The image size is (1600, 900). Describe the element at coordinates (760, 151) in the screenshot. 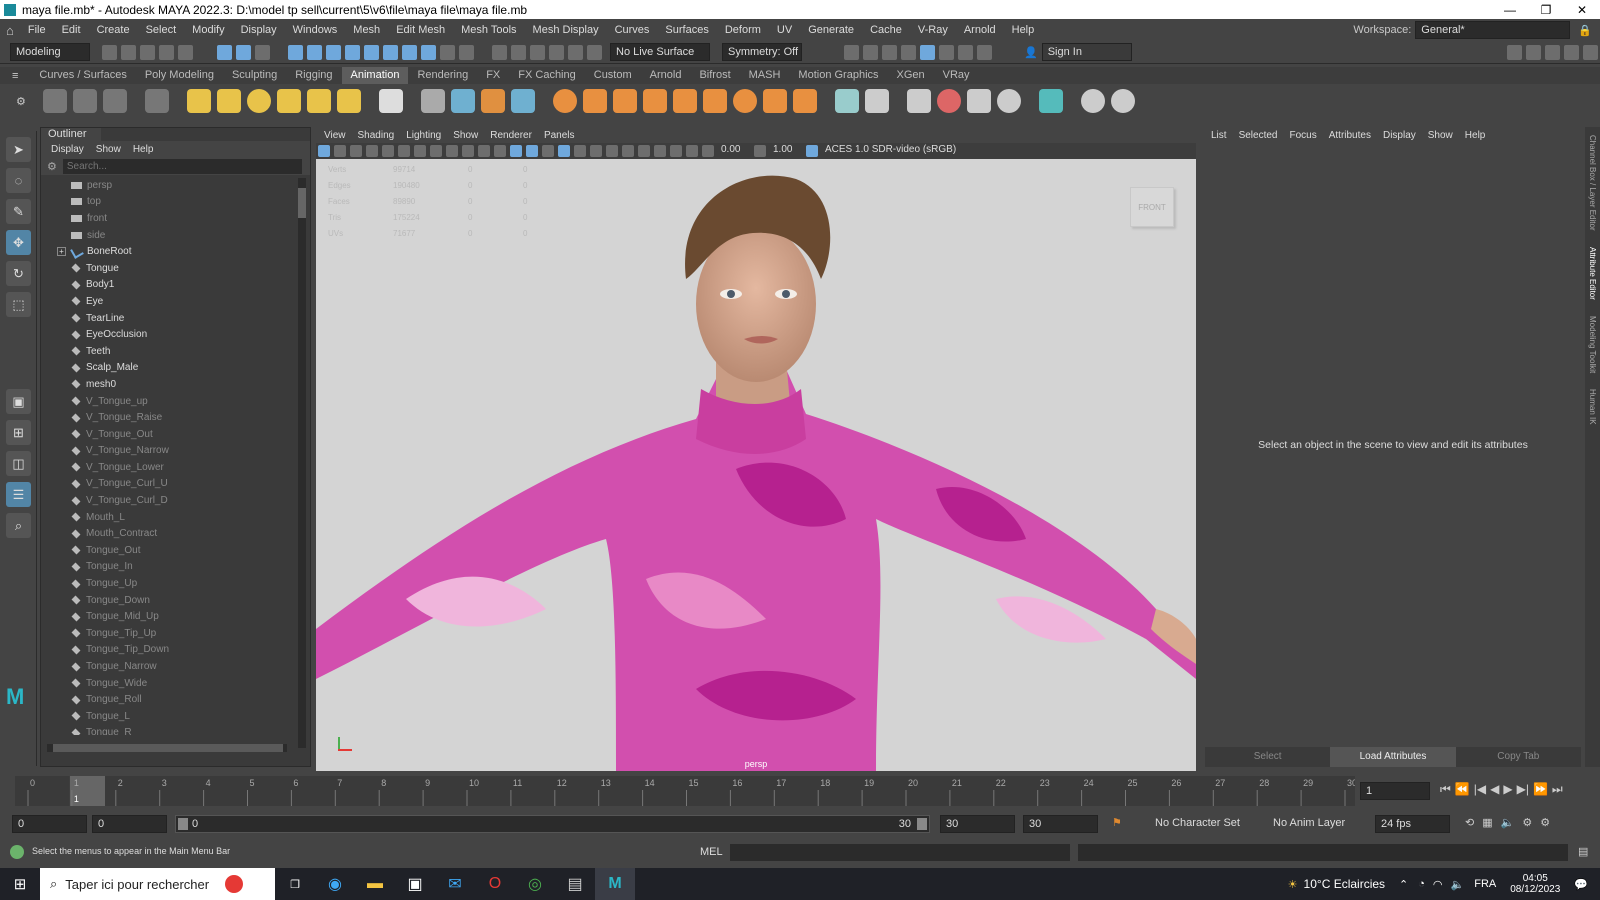

I see `gamma-icon` at that location.